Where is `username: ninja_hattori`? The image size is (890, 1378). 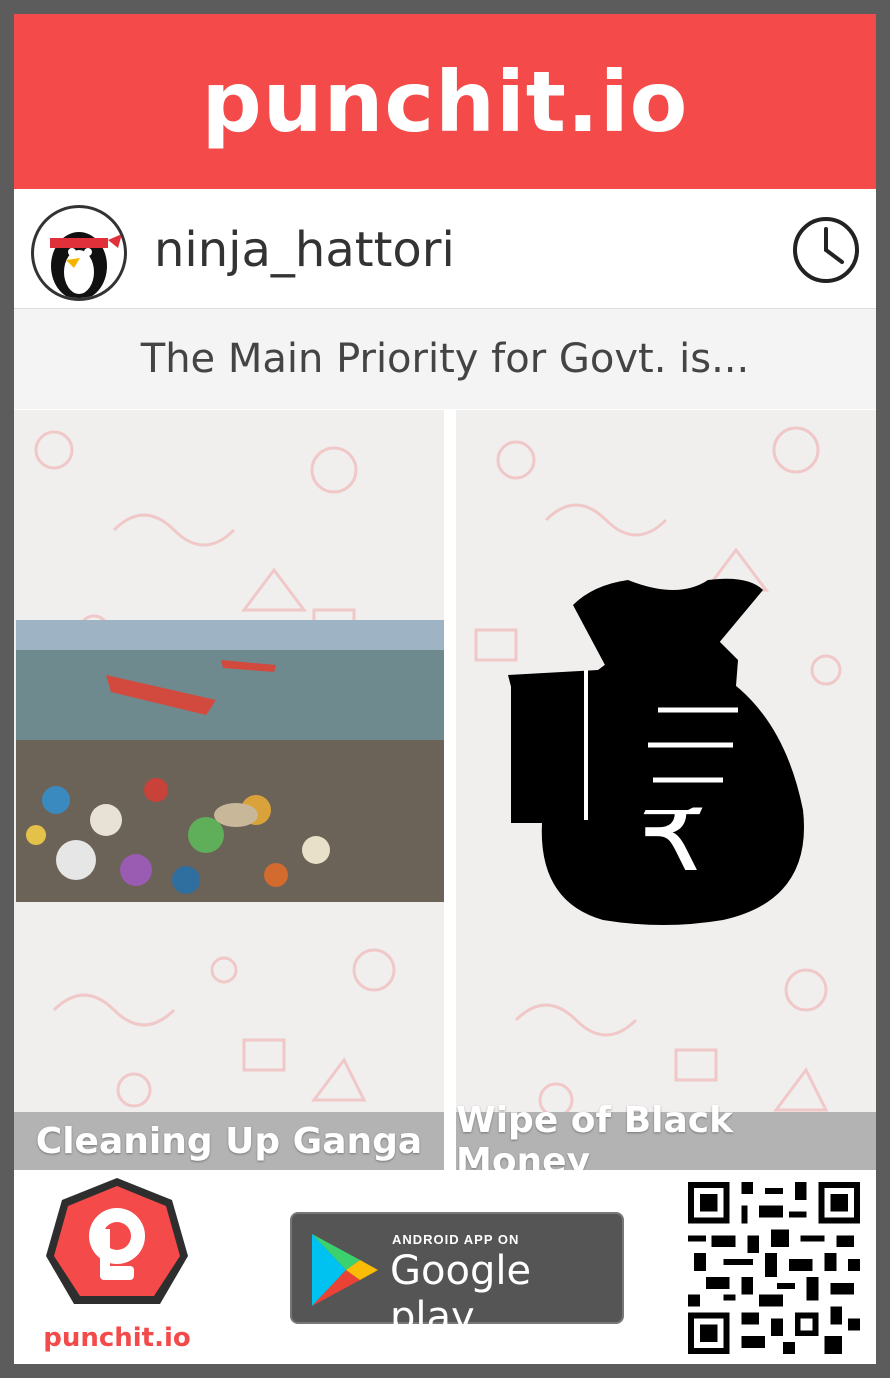 username: ninja_hattori is located at coordinates (304, 250).